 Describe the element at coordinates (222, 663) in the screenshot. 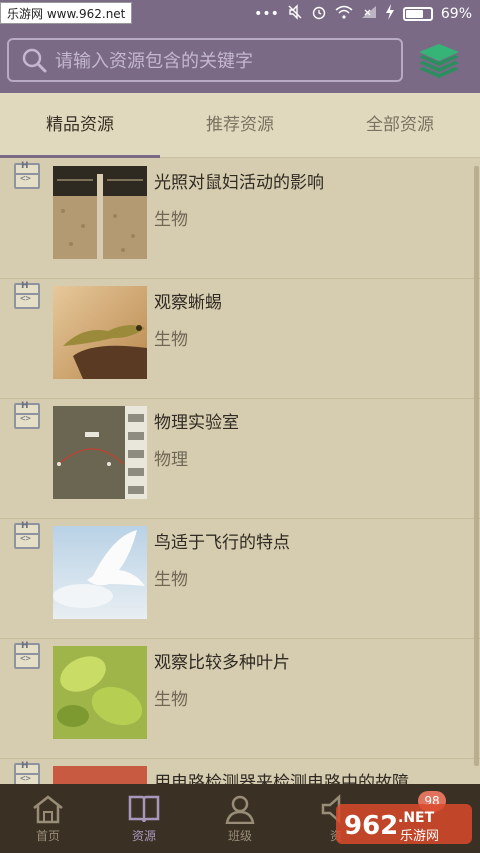

I see `resource-title: 观察比较多种叶片` at that location.